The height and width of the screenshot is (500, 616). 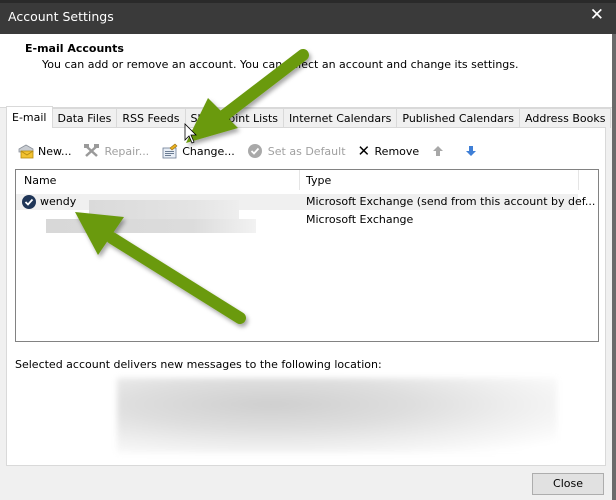 What do you see at coordinates (565, 118) in the screenshot?
I see `tab-address-books: Address Books` at bounding box center [565, 118].